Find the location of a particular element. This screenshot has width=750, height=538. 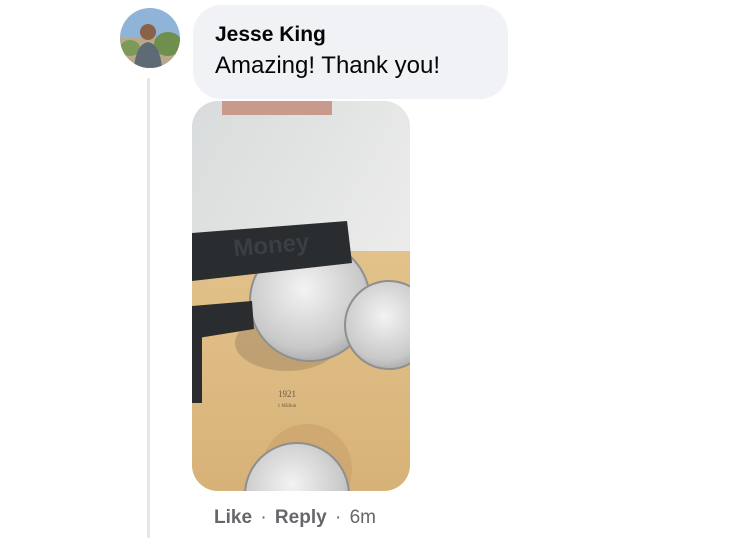

comment-bubble: Jesse King Amazing! Thank you! is located at coordinates (350, 52).